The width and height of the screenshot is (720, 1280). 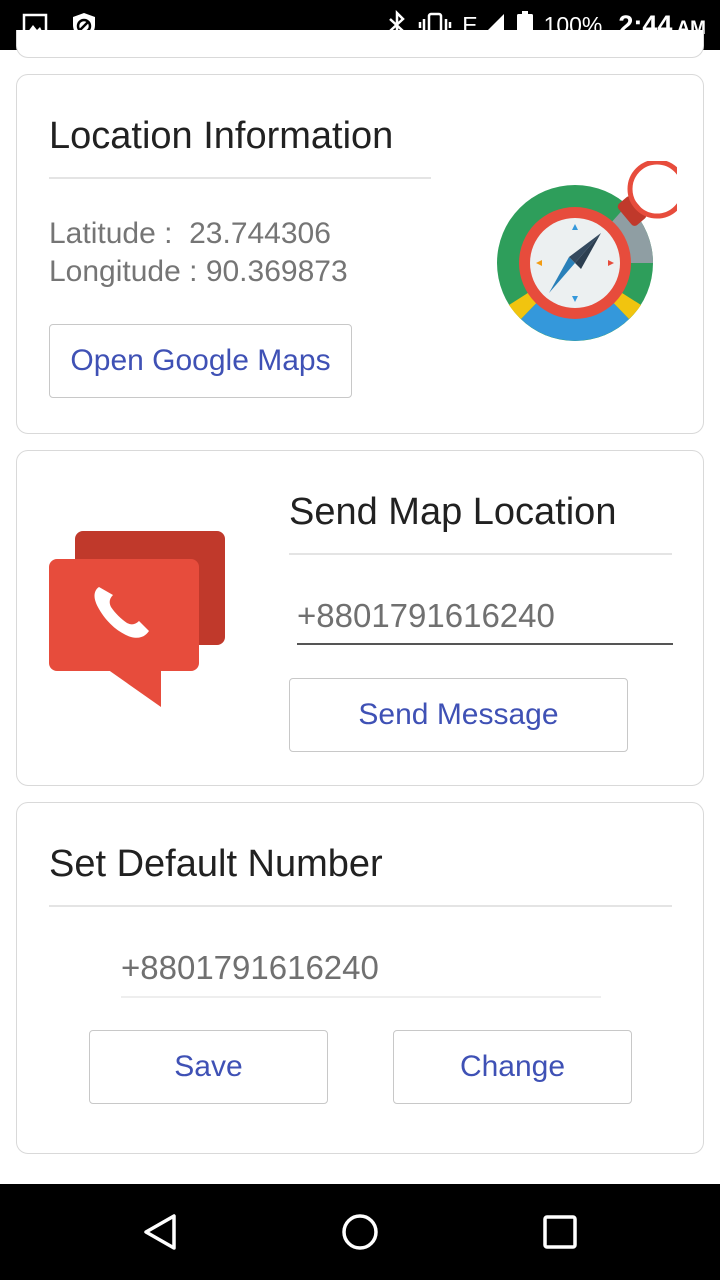 I want to click on send-phone-input: +8801791616240, so click(x=426, y=616).